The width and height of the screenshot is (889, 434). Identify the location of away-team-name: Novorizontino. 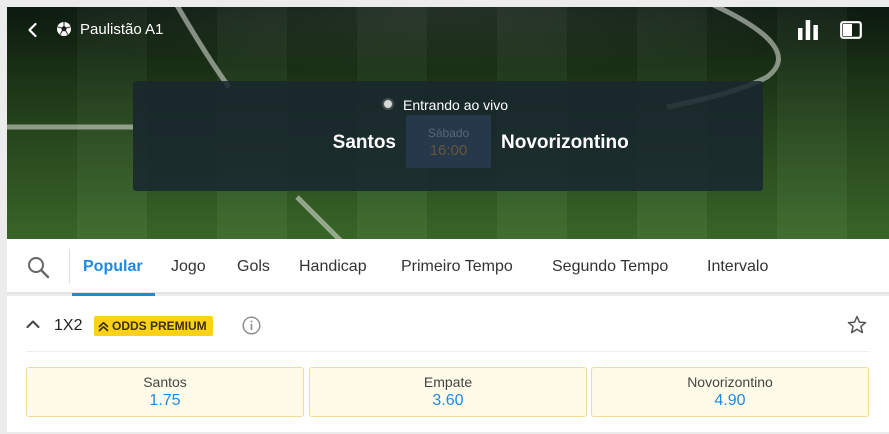
(565, 142).